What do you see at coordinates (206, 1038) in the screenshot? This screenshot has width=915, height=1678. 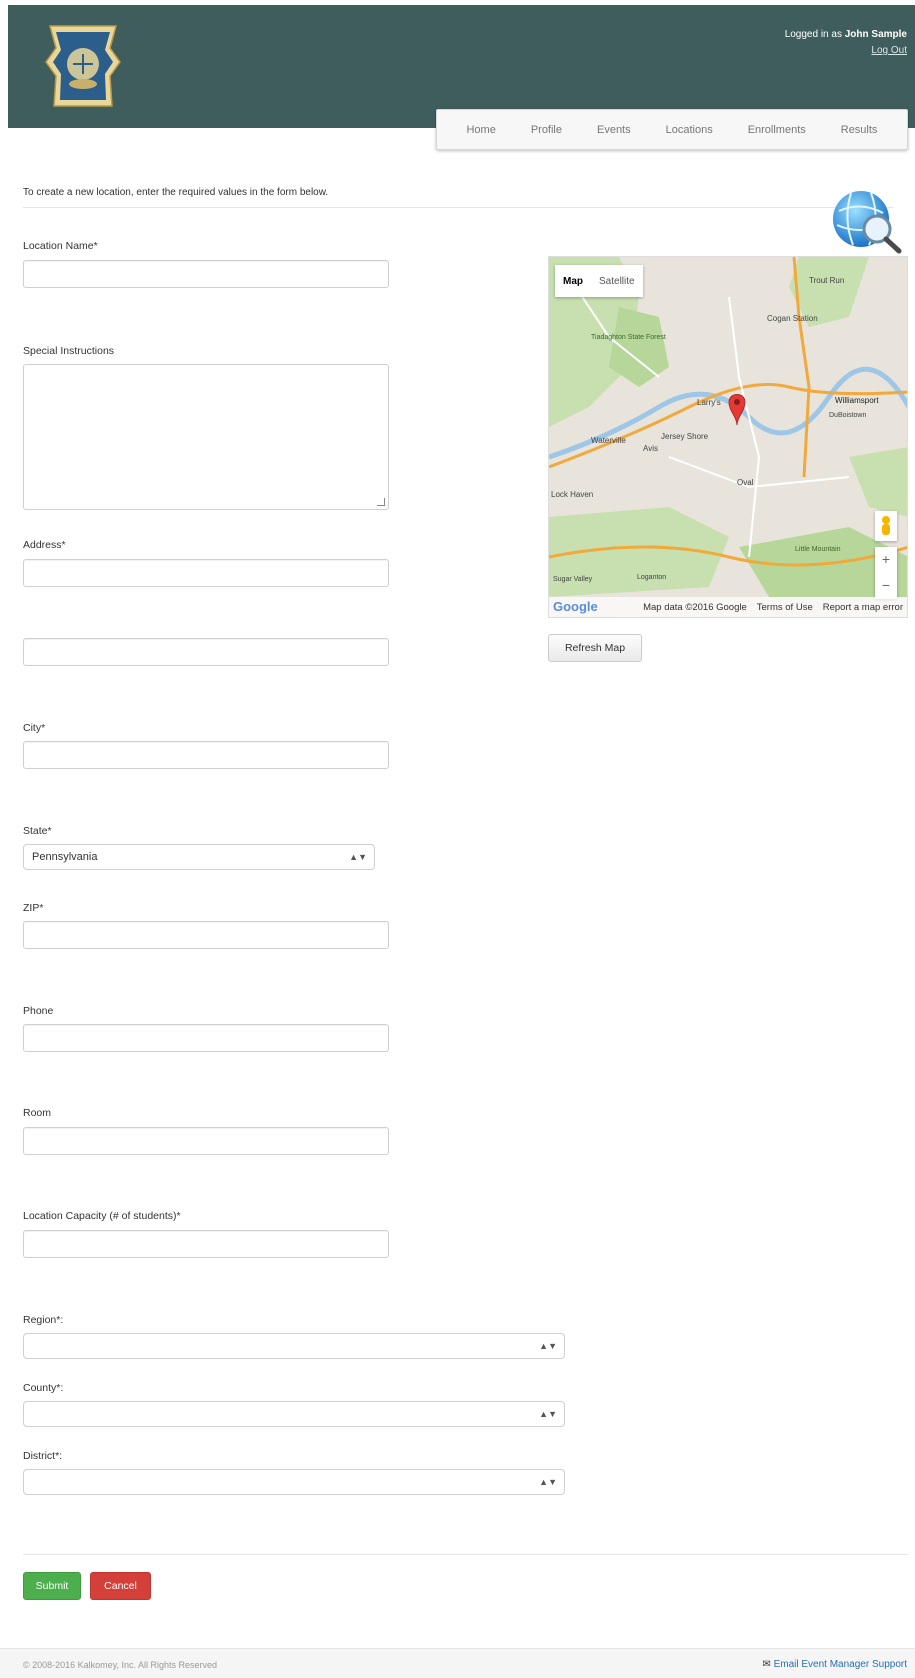 I see `phone-input` at bounding box center [206, 1038].